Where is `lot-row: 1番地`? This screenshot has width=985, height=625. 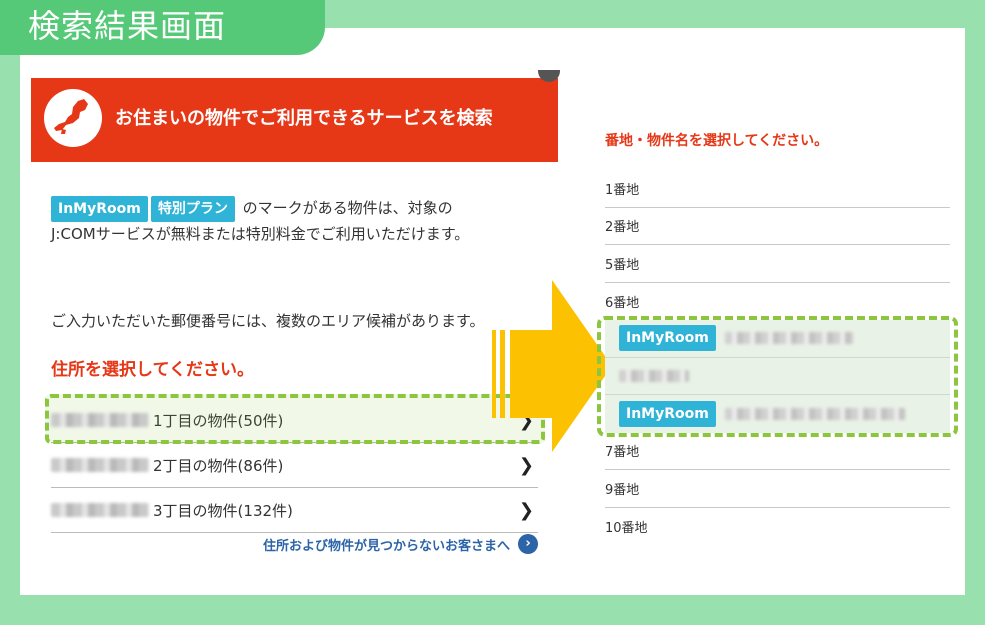 lot-row: 1番地 is located at coordinates (777, 189).